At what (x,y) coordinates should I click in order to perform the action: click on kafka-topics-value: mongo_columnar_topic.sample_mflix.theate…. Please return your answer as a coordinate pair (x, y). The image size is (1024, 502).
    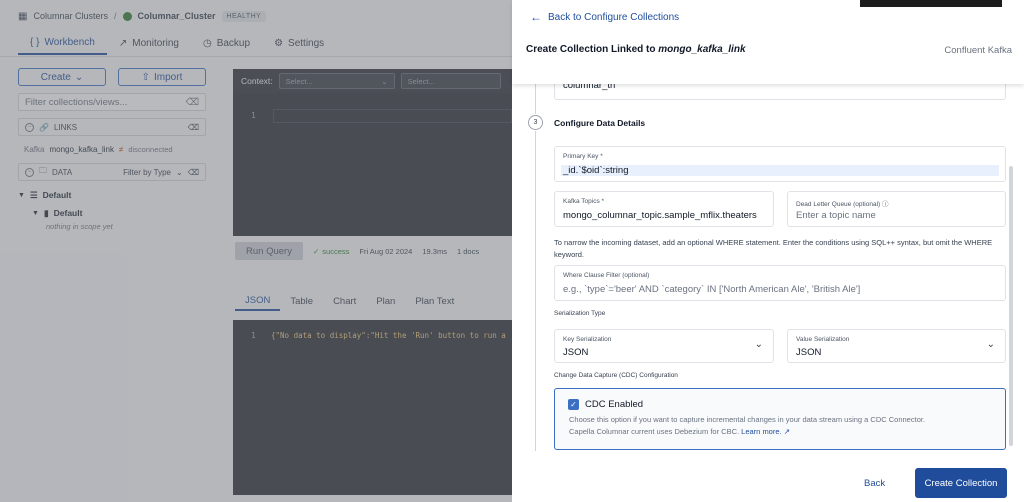
    Looking at the image, I should click on (660, 215).